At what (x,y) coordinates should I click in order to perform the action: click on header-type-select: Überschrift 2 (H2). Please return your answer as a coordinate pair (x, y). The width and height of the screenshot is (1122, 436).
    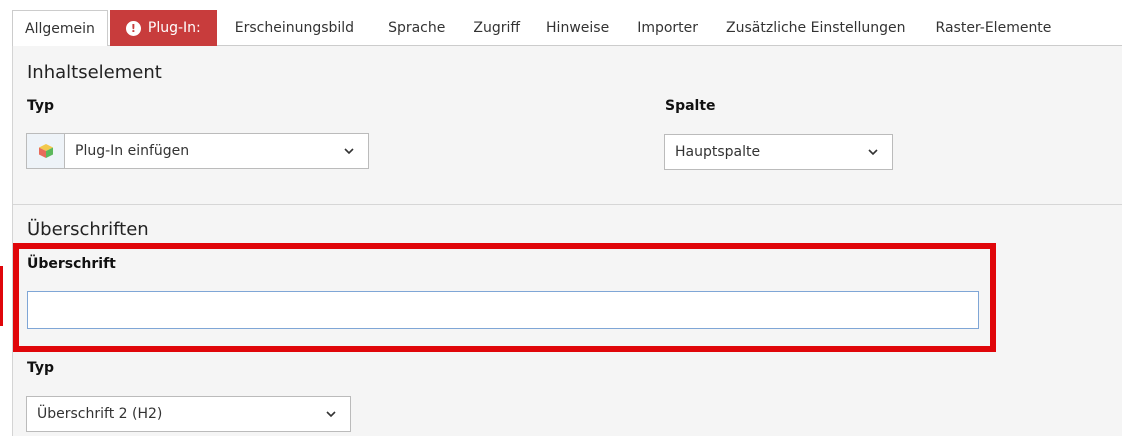
    Looking at the image, I should click on (188, 414).